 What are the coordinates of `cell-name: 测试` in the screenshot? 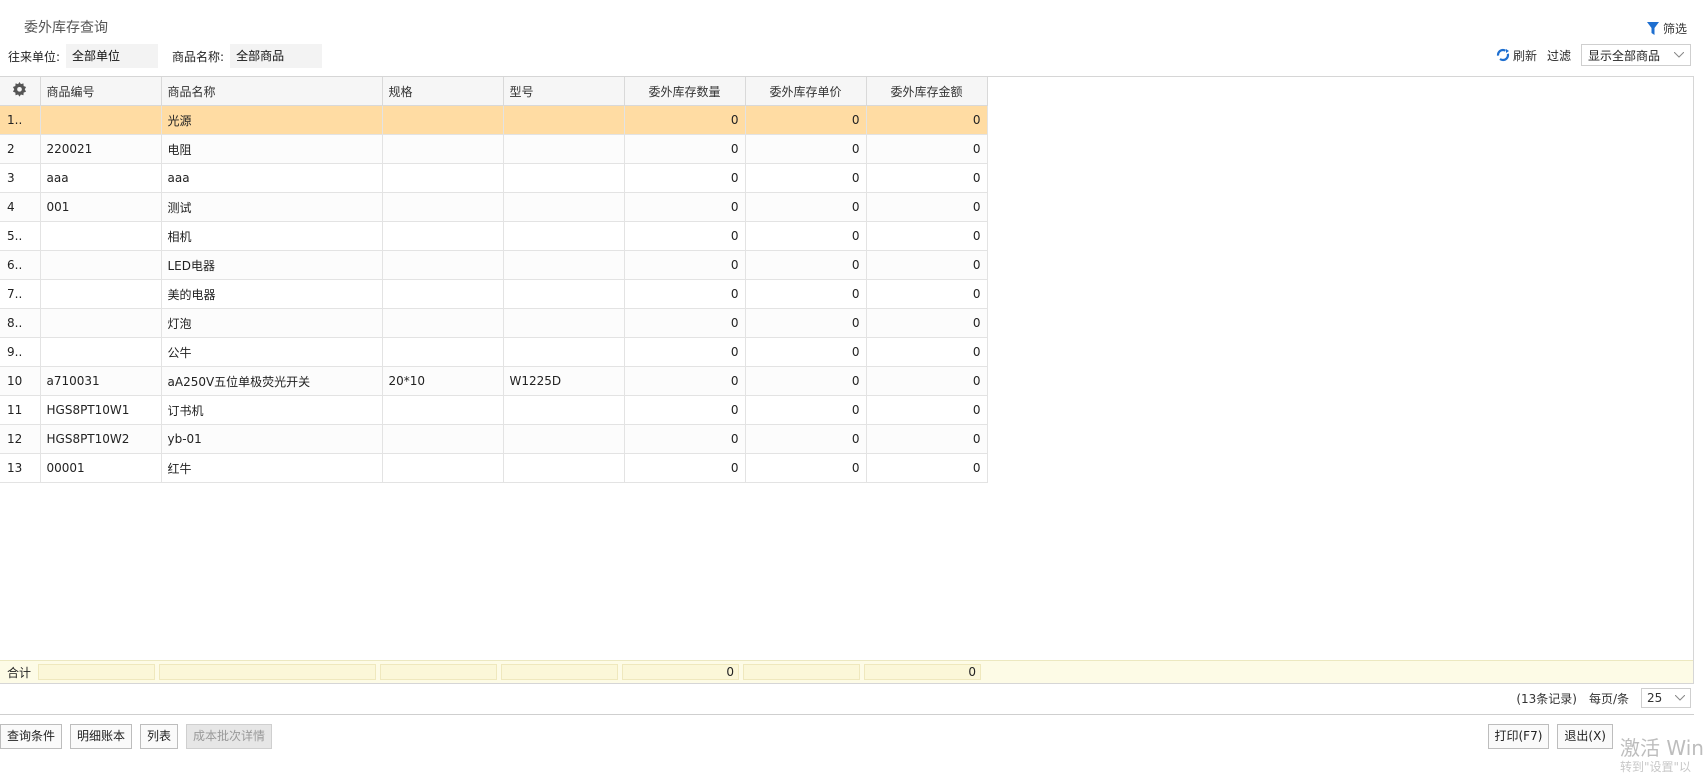 It's located at (272, 207).